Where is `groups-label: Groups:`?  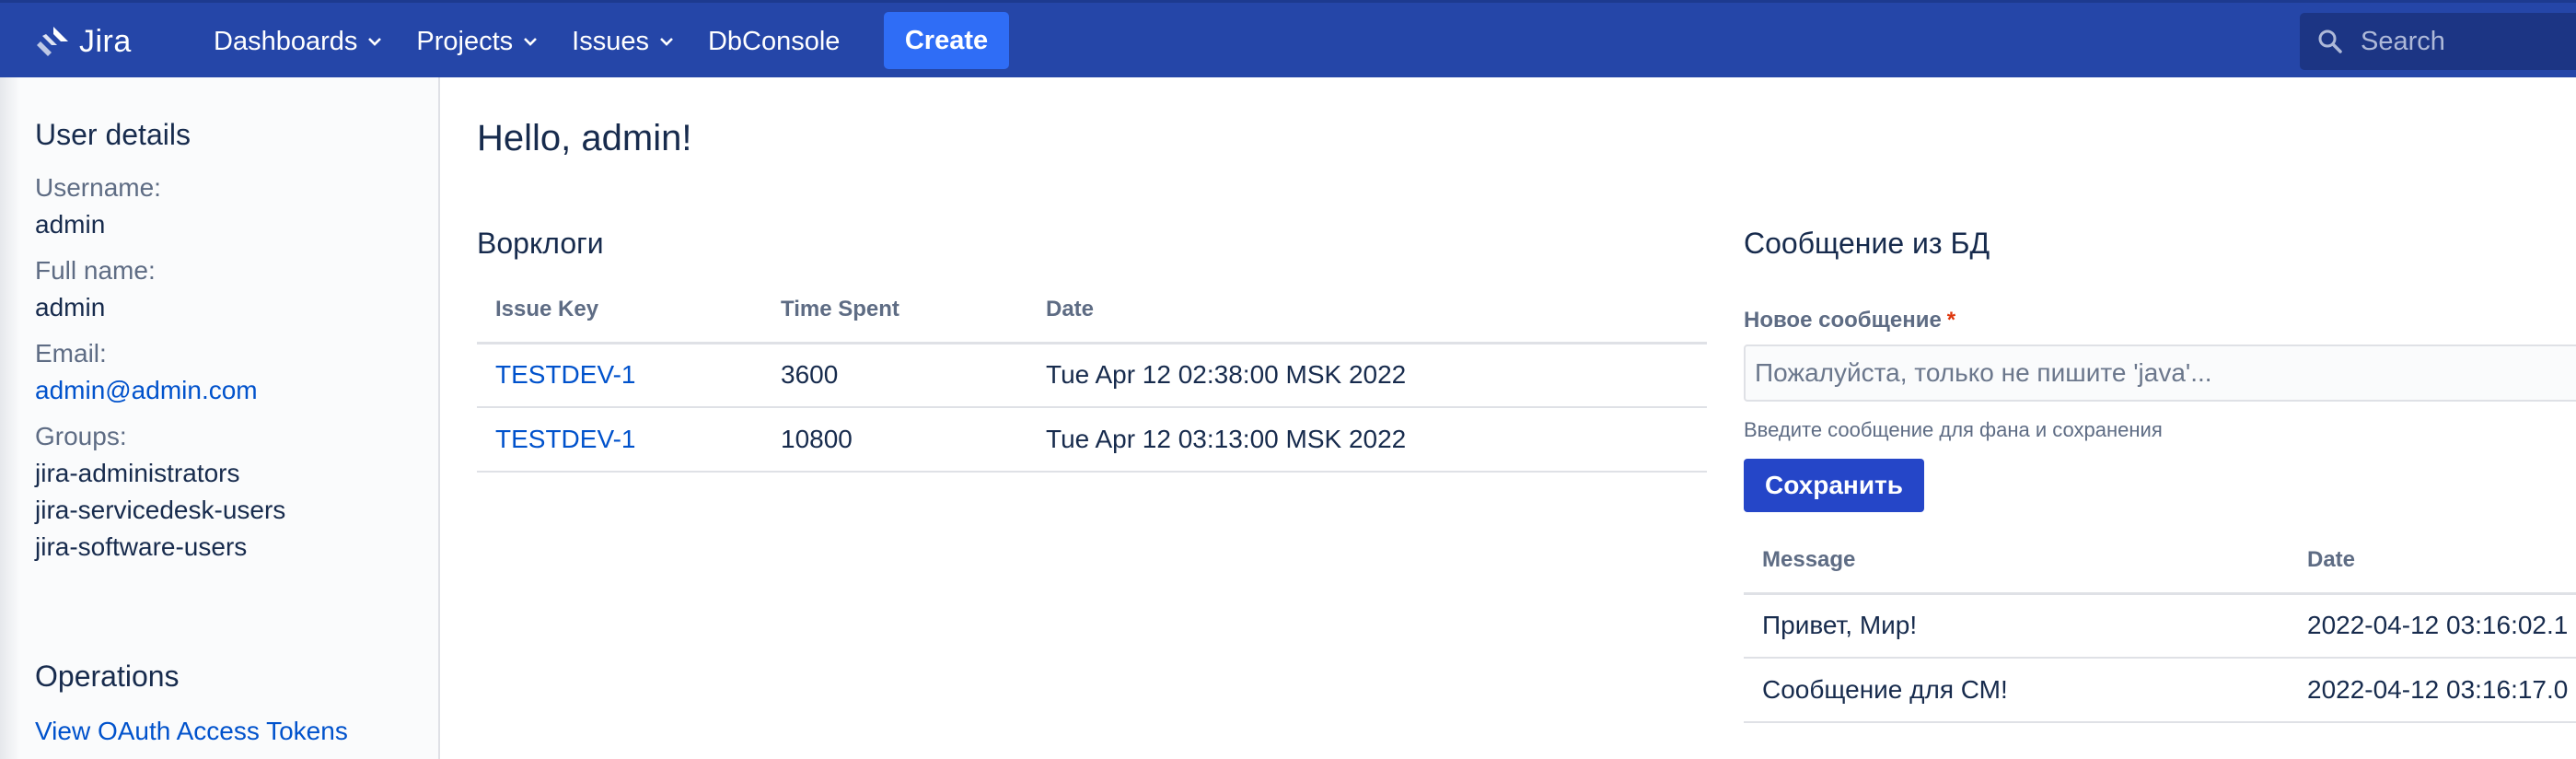
groups-label: Groups: is located at coordinates (81, 436).